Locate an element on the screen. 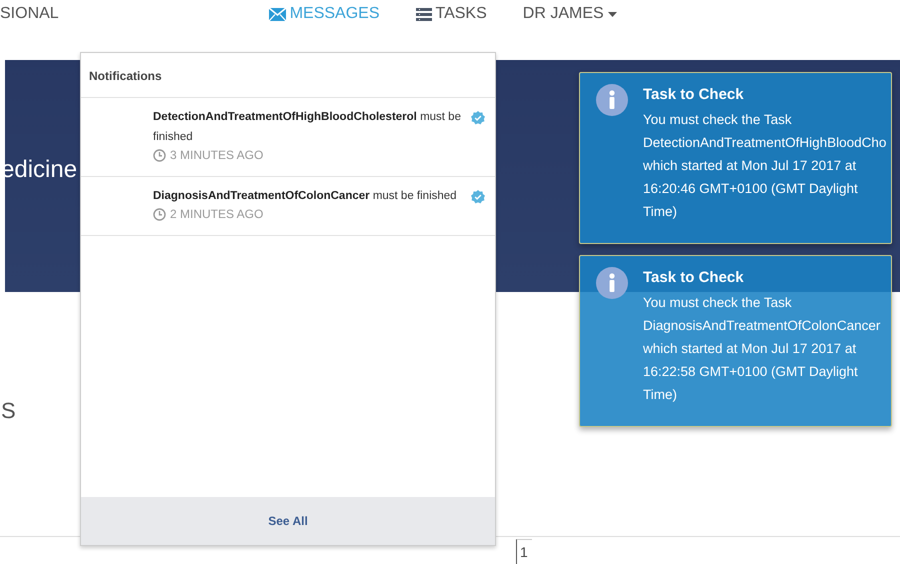 Image resolution: width=900 pixels, height=564 pixels. caret-icon is located at coordinates (612, 14).